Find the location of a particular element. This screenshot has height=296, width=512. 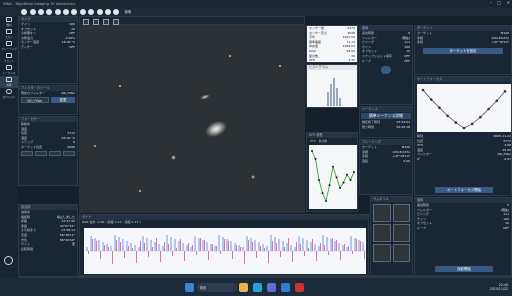

connect-flat-icon is located at coordinates (107, 11).